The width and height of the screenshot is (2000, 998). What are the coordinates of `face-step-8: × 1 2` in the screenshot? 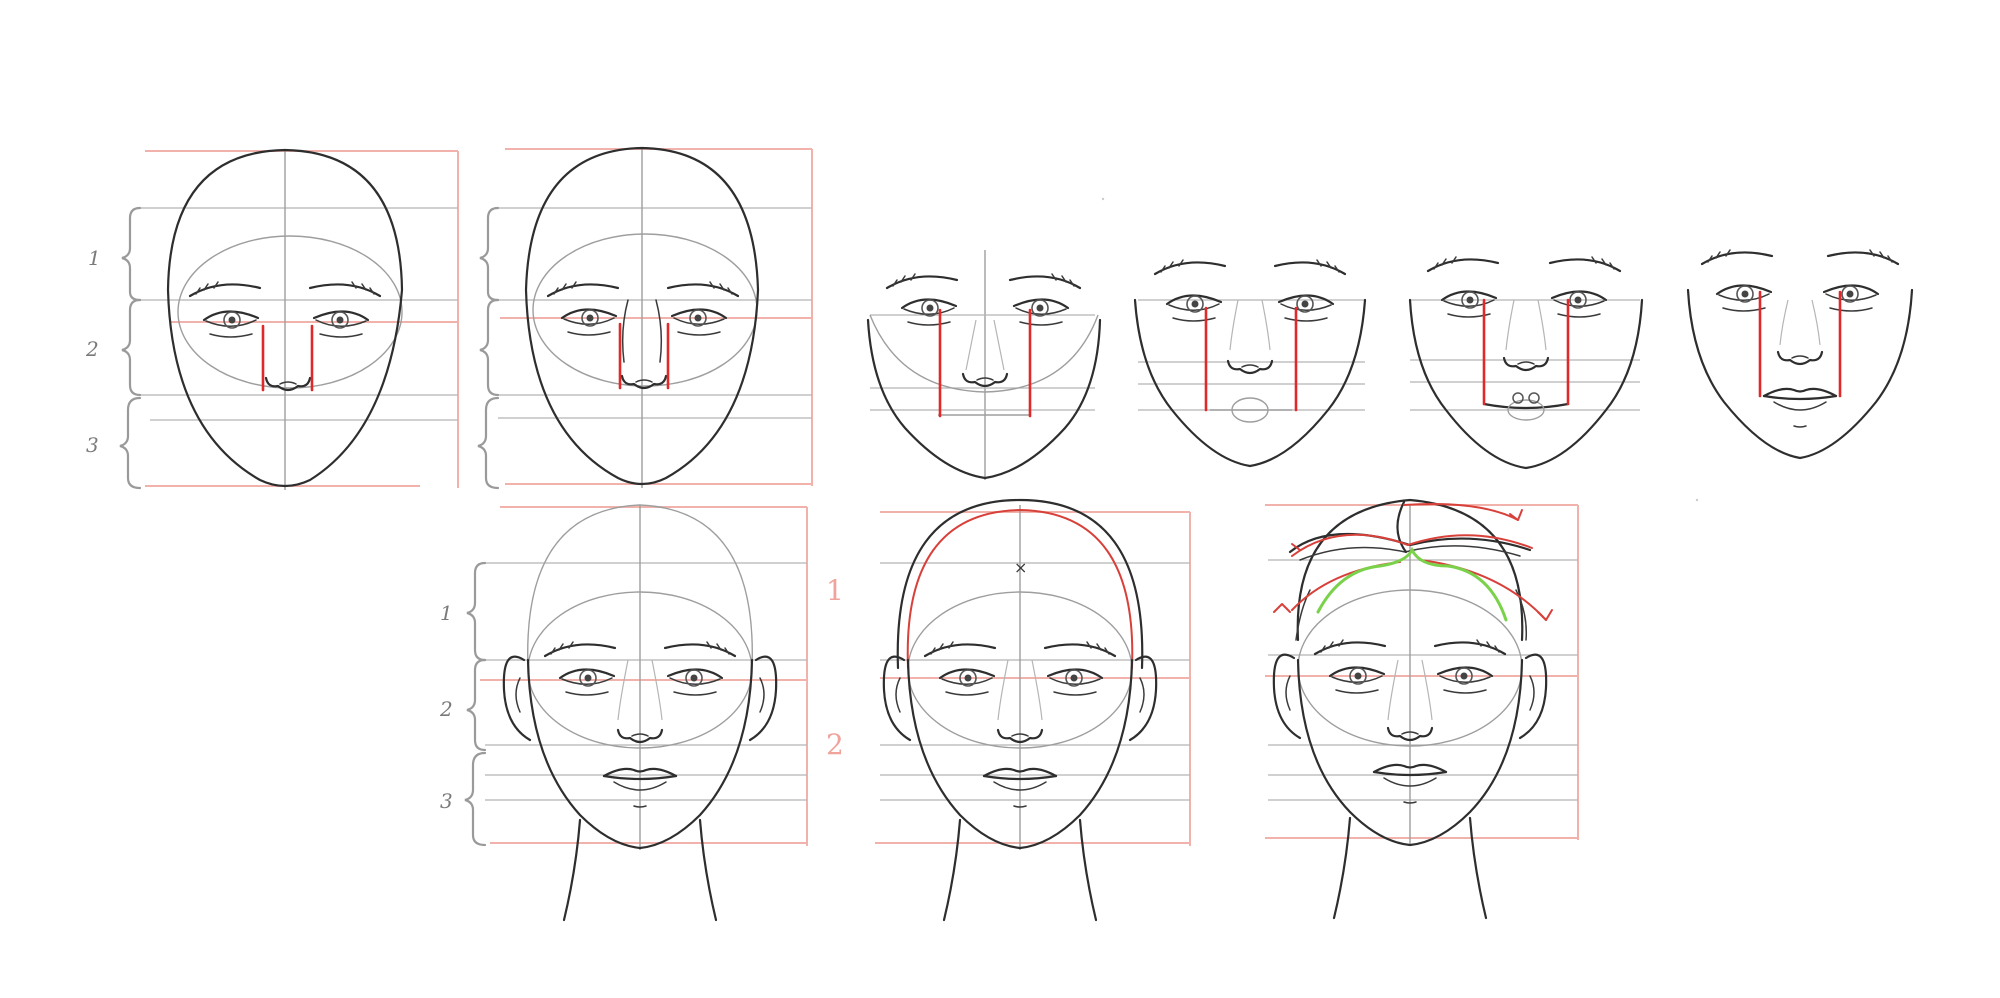 It's located at (1008, 710).